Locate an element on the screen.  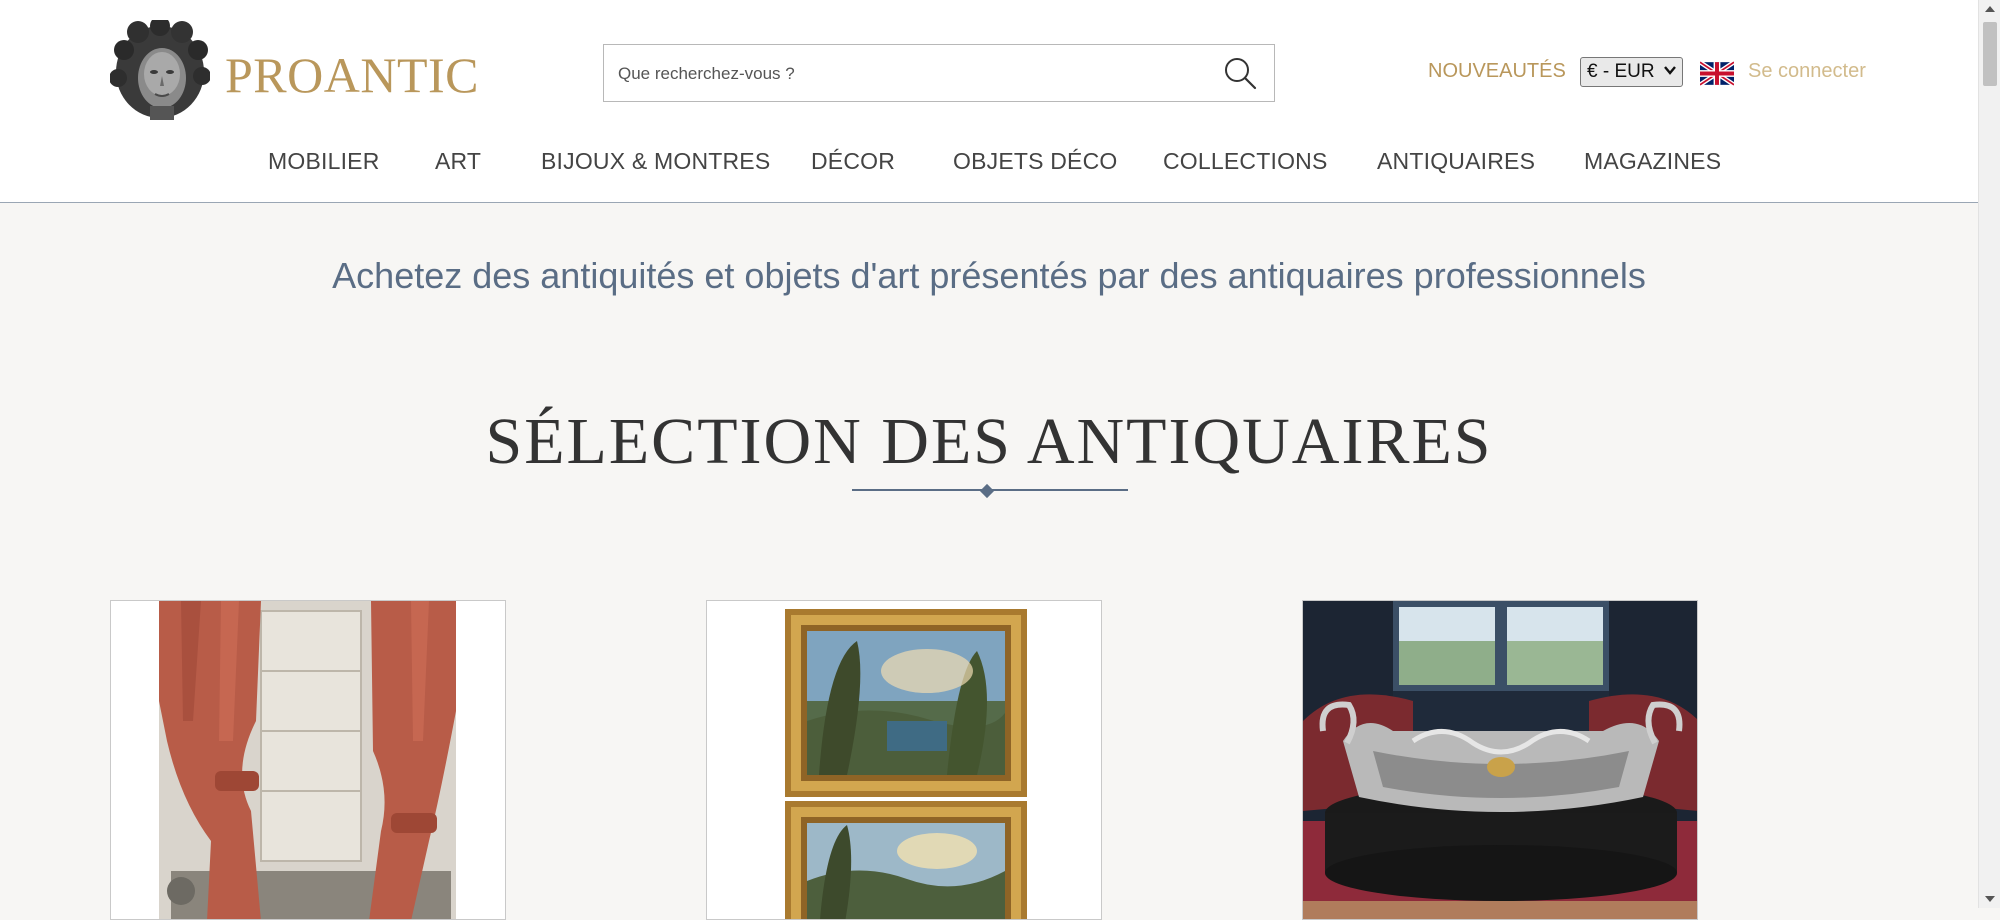
currency-select: € - EUR is located at coordinates (1631, 72).